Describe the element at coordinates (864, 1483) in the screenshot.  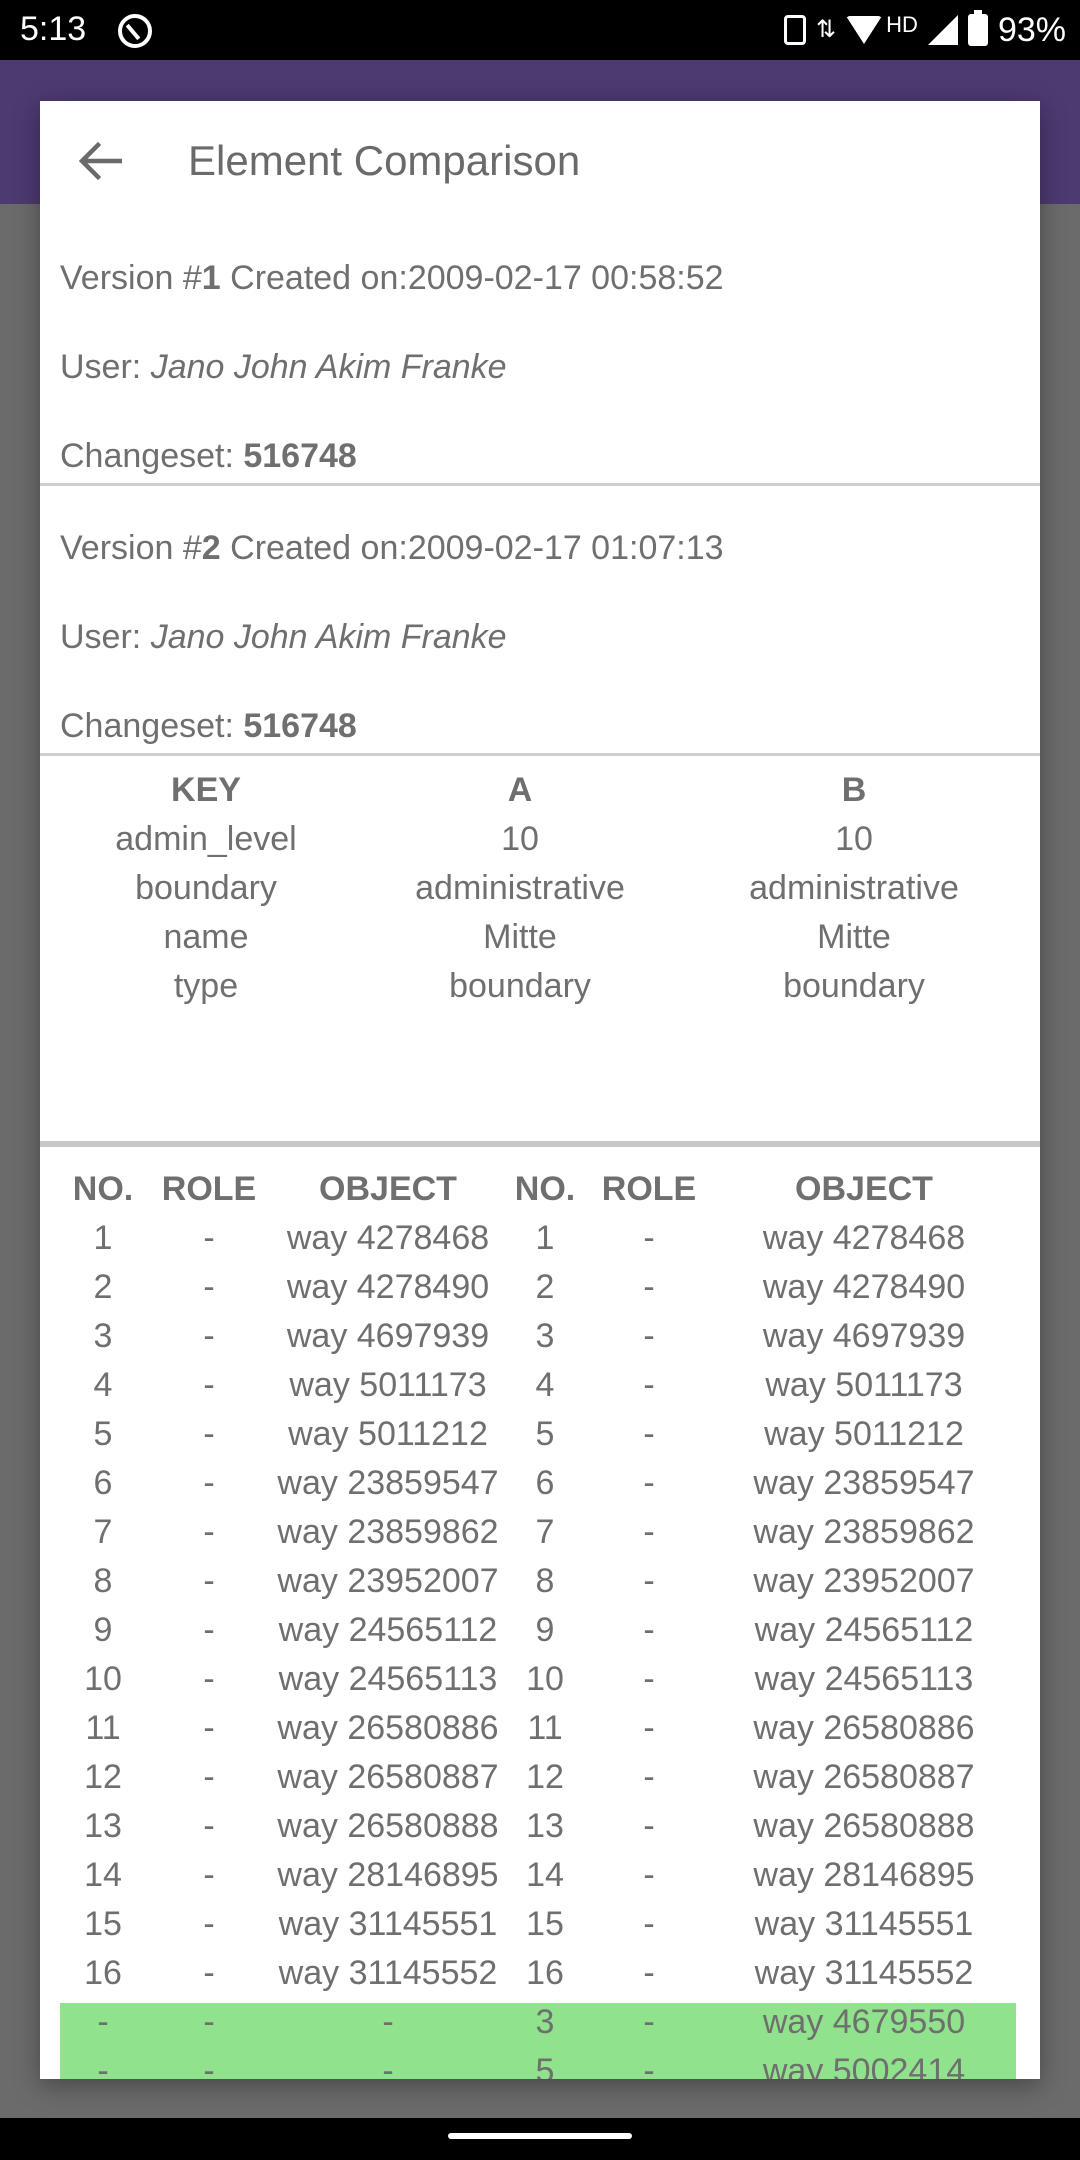
I see `member-object-b: way 23859547` at that location.